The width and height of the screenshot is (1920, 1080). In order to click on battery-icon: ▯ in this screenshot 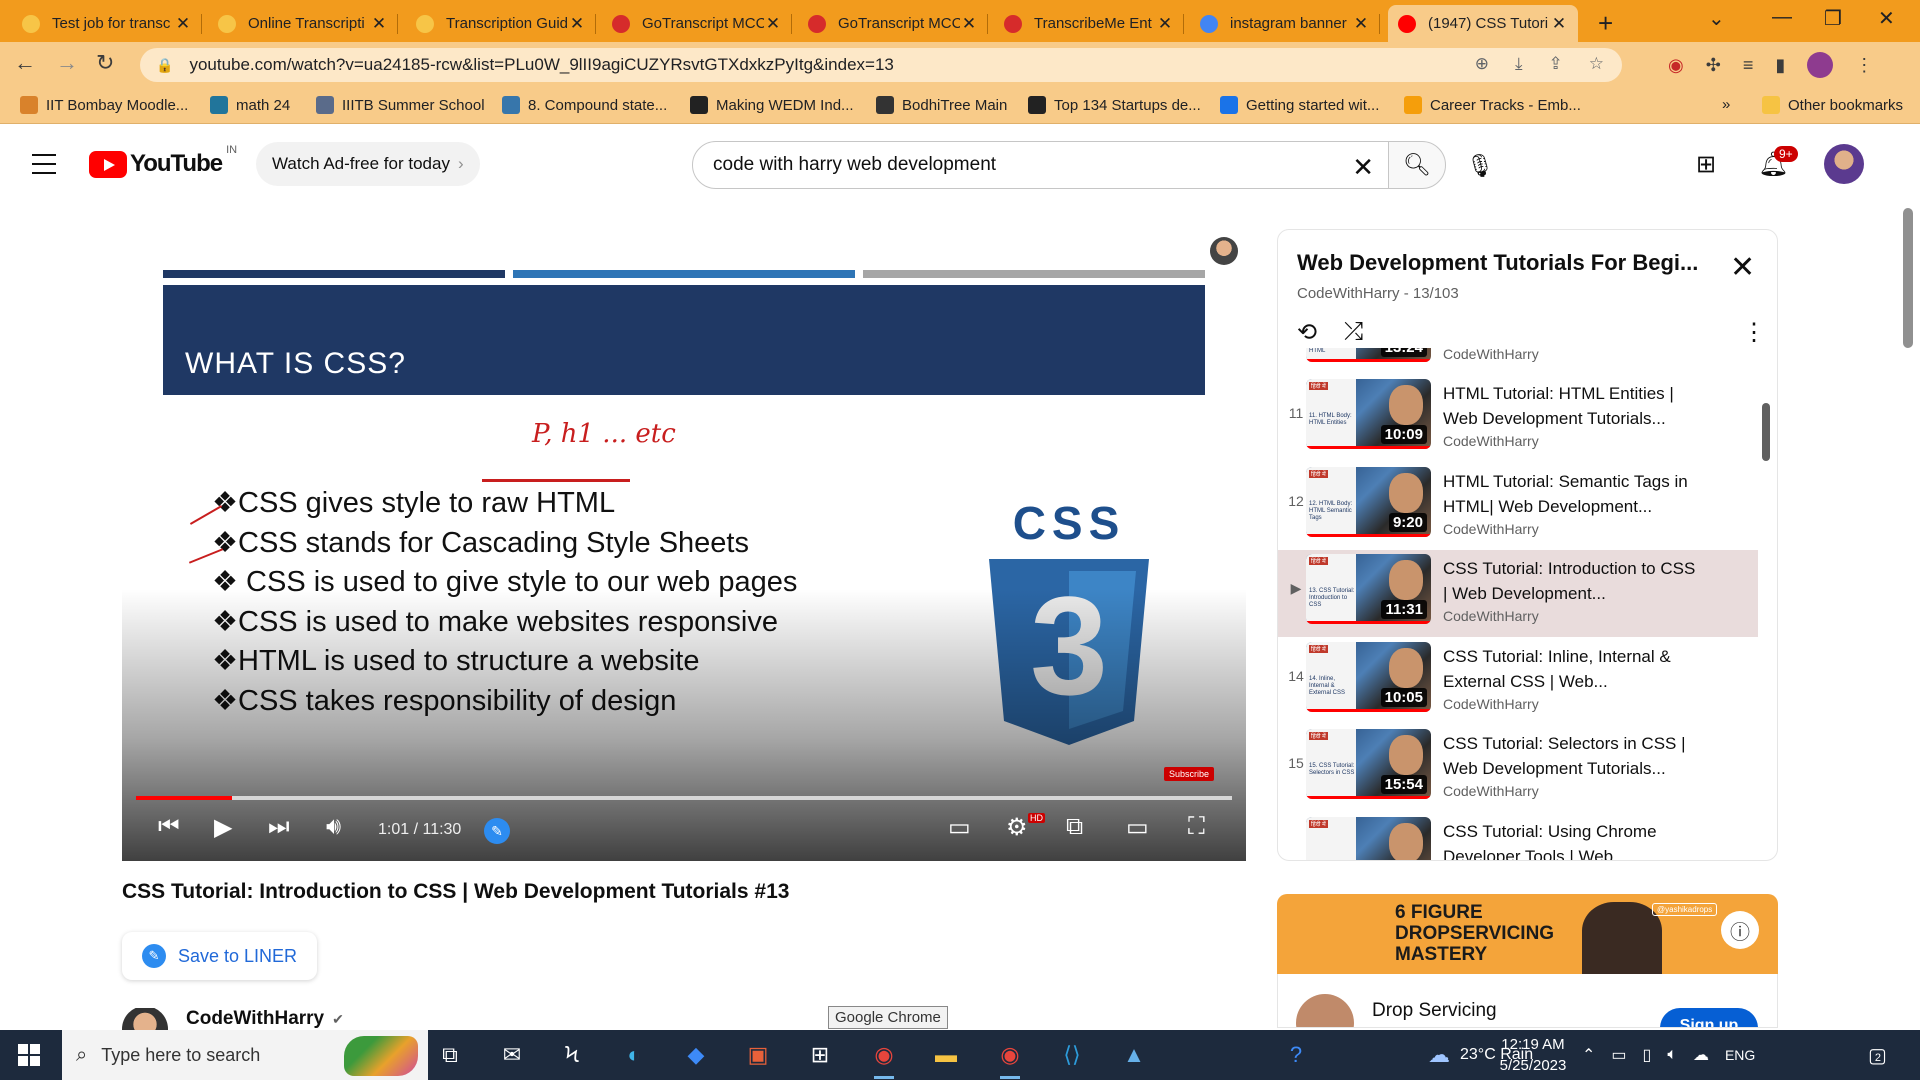, I will do `click(1647, 1055)`.